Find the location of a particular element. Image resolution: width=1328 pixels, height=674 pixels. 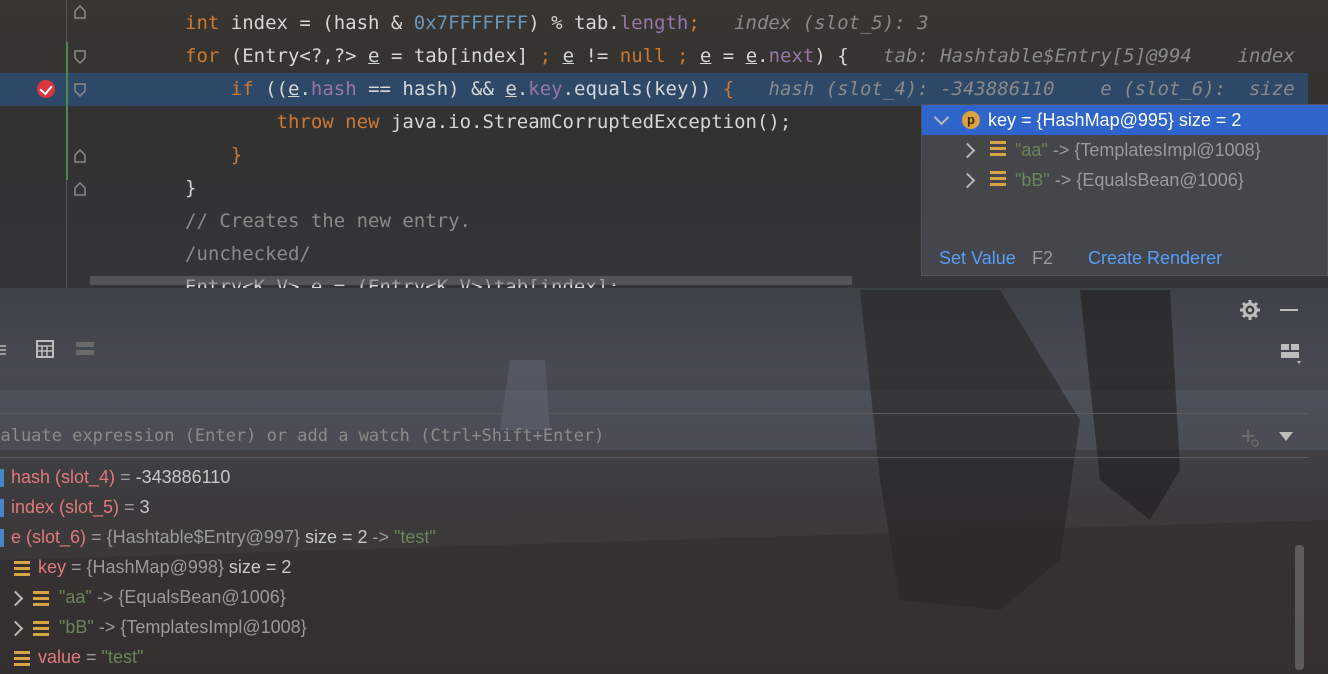

evaluate-expression-input is located at coordinates (590, 435).